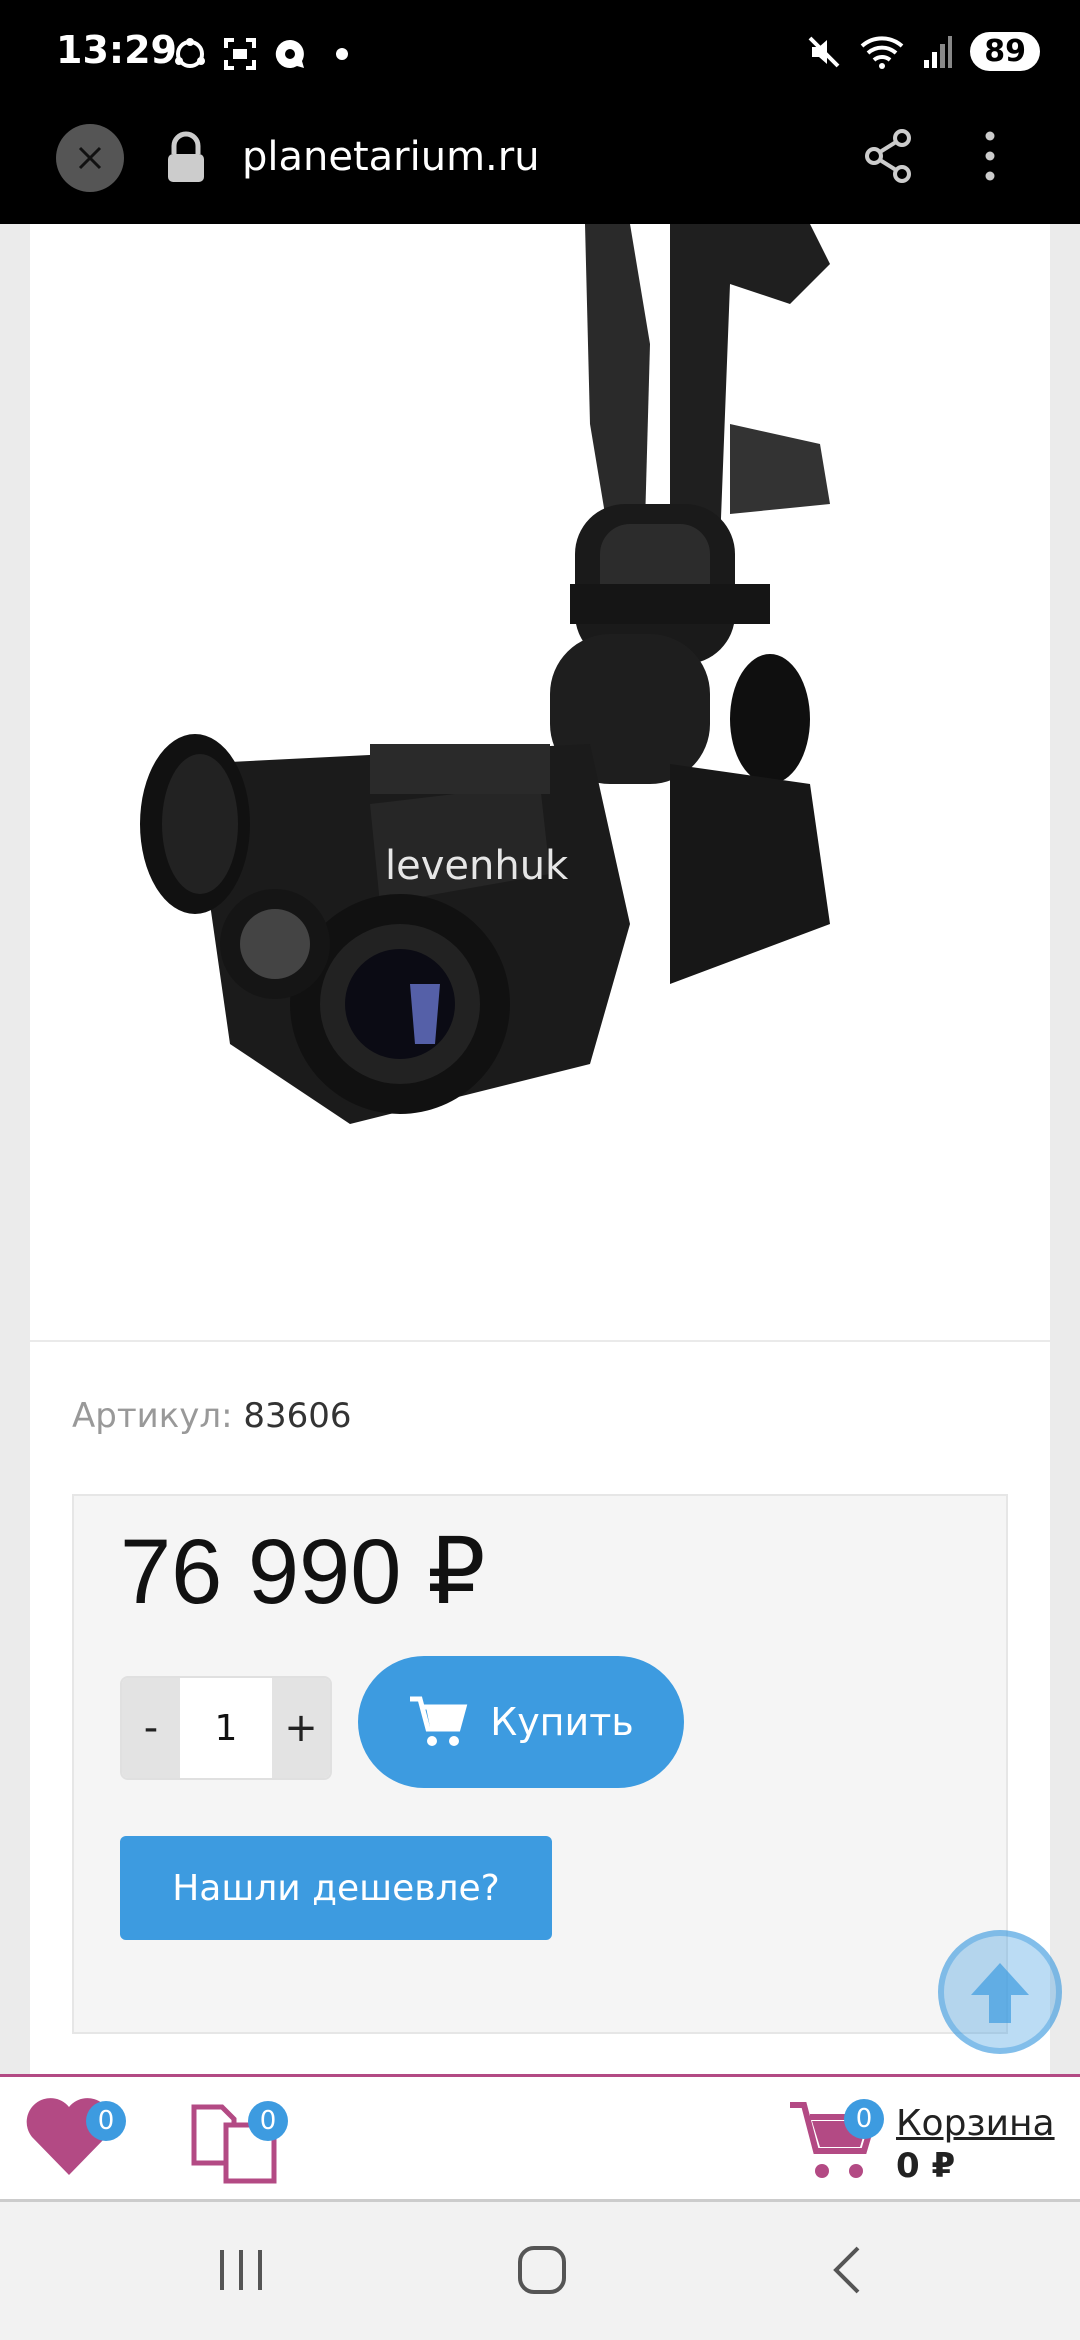 The image size is (1080, 2340). What do you see at coordinates (240, 54) in the screenshot?
I see `screenshot-icon` at bounding box center [240, 54].